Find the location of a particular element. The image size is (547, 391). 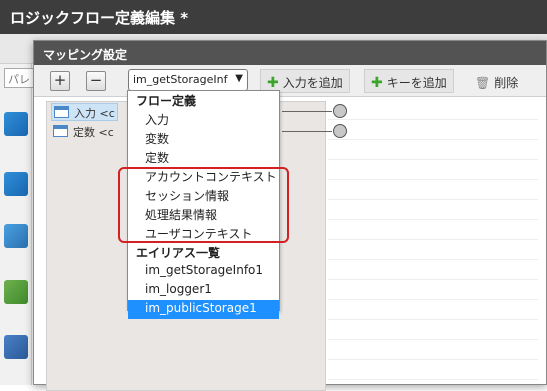

palette-database-icon is located at coordinates (16, 236).